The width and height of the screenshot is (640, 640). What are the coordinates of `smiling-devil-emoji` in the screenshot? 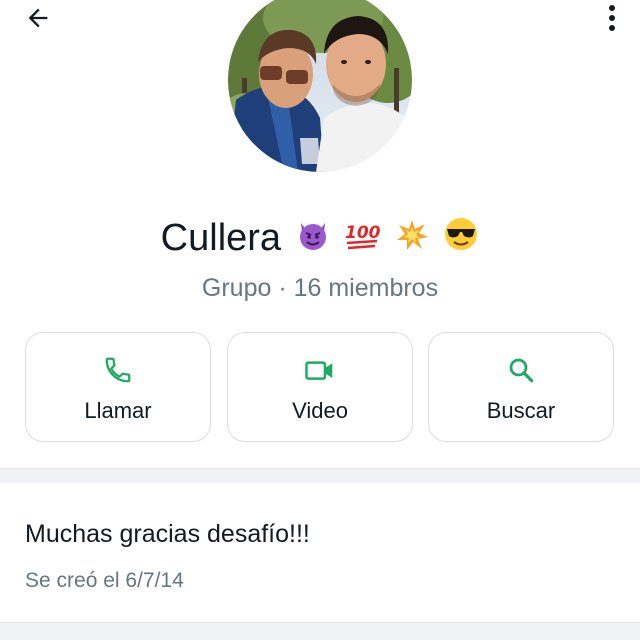 It's located at (313, 240).